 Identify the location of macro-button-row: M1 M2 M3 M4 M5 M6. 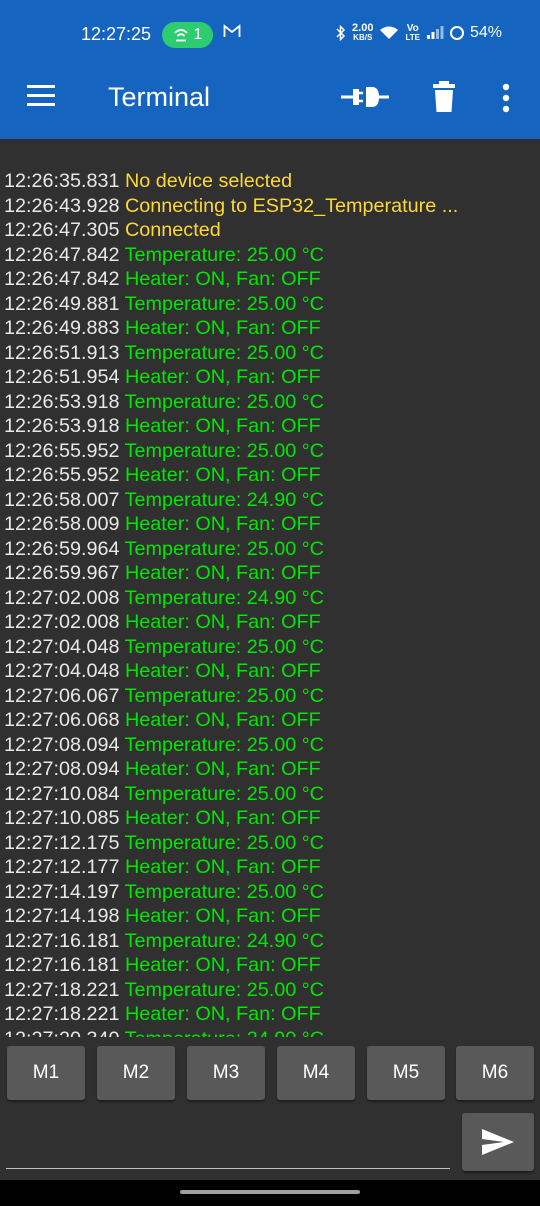
(270, 1073).